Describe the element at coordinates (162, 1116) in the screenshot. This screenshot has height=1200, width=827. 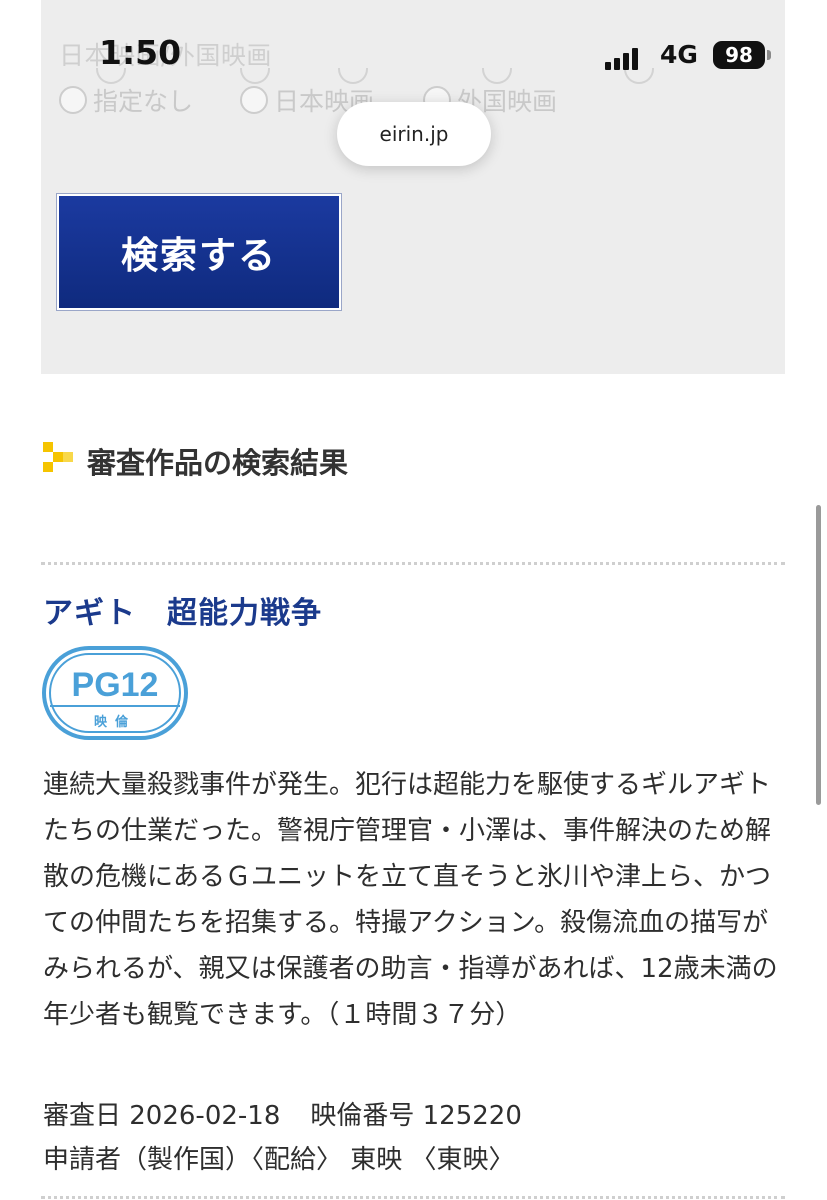
I see `review-date: 審査日 2026-02-18` at that location.